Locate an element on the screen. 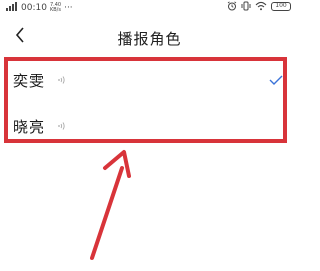 This screenshot has width=320, height=271. battery-level: 100 is located at coordinates (281, 5).